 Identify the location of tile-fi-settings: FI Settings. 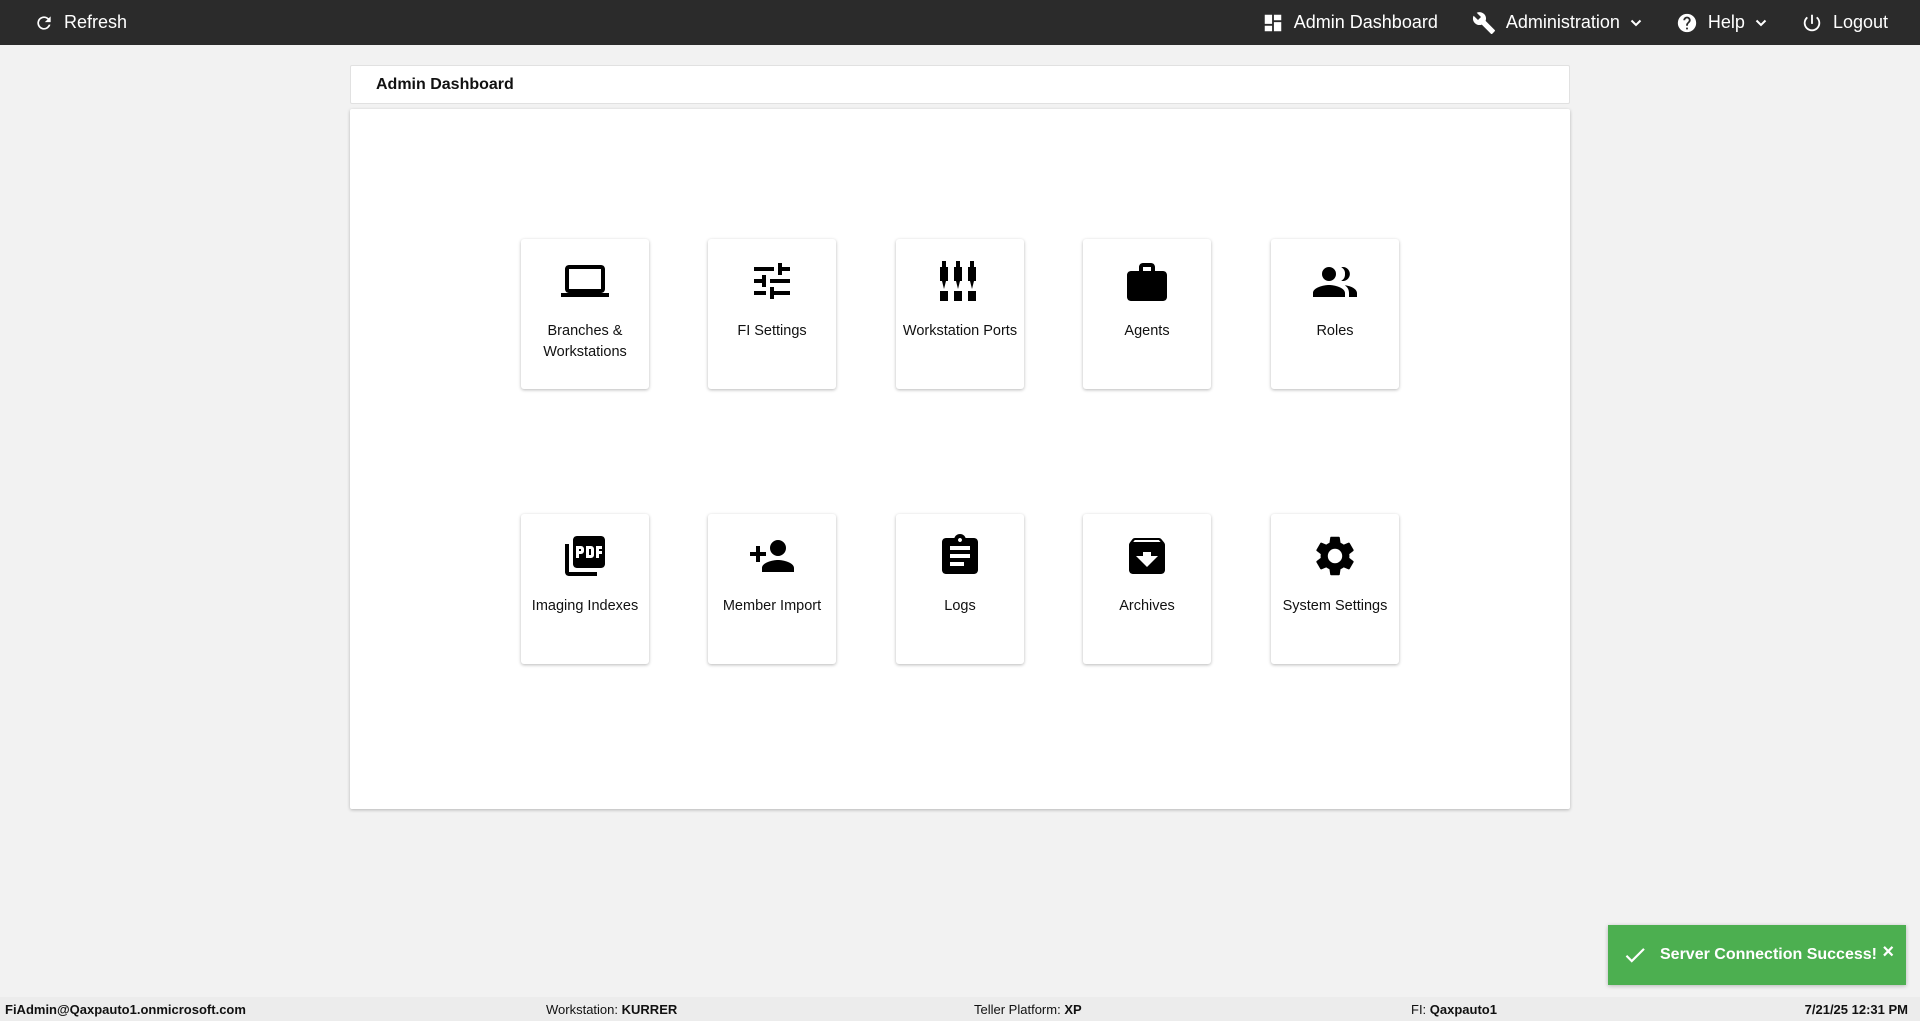
(772, 314).